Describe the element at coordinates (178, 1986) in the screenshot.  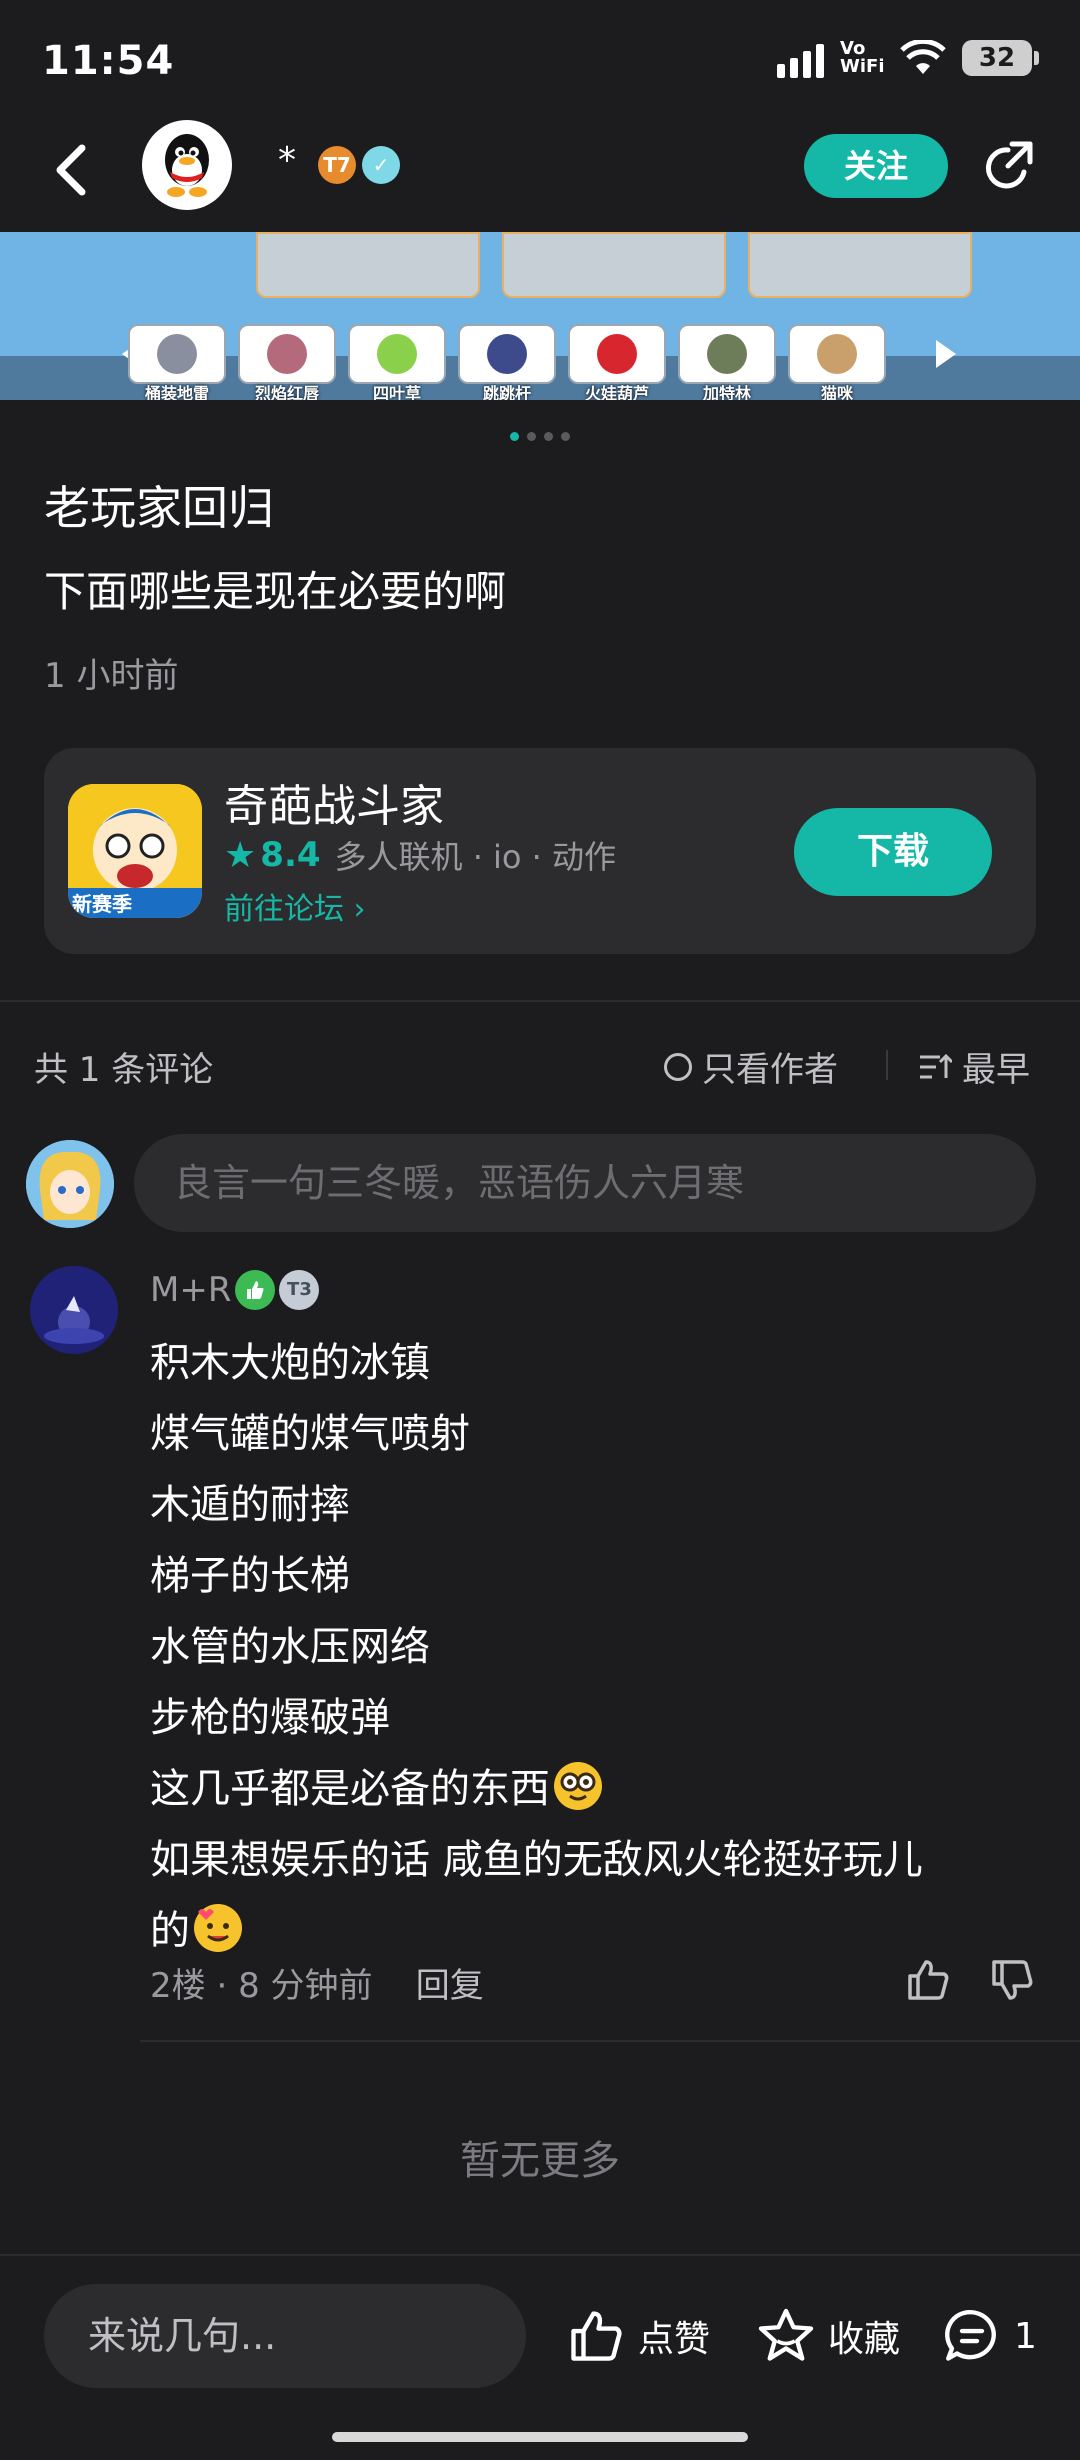
I see `comment-floor: 2楼` at that location.